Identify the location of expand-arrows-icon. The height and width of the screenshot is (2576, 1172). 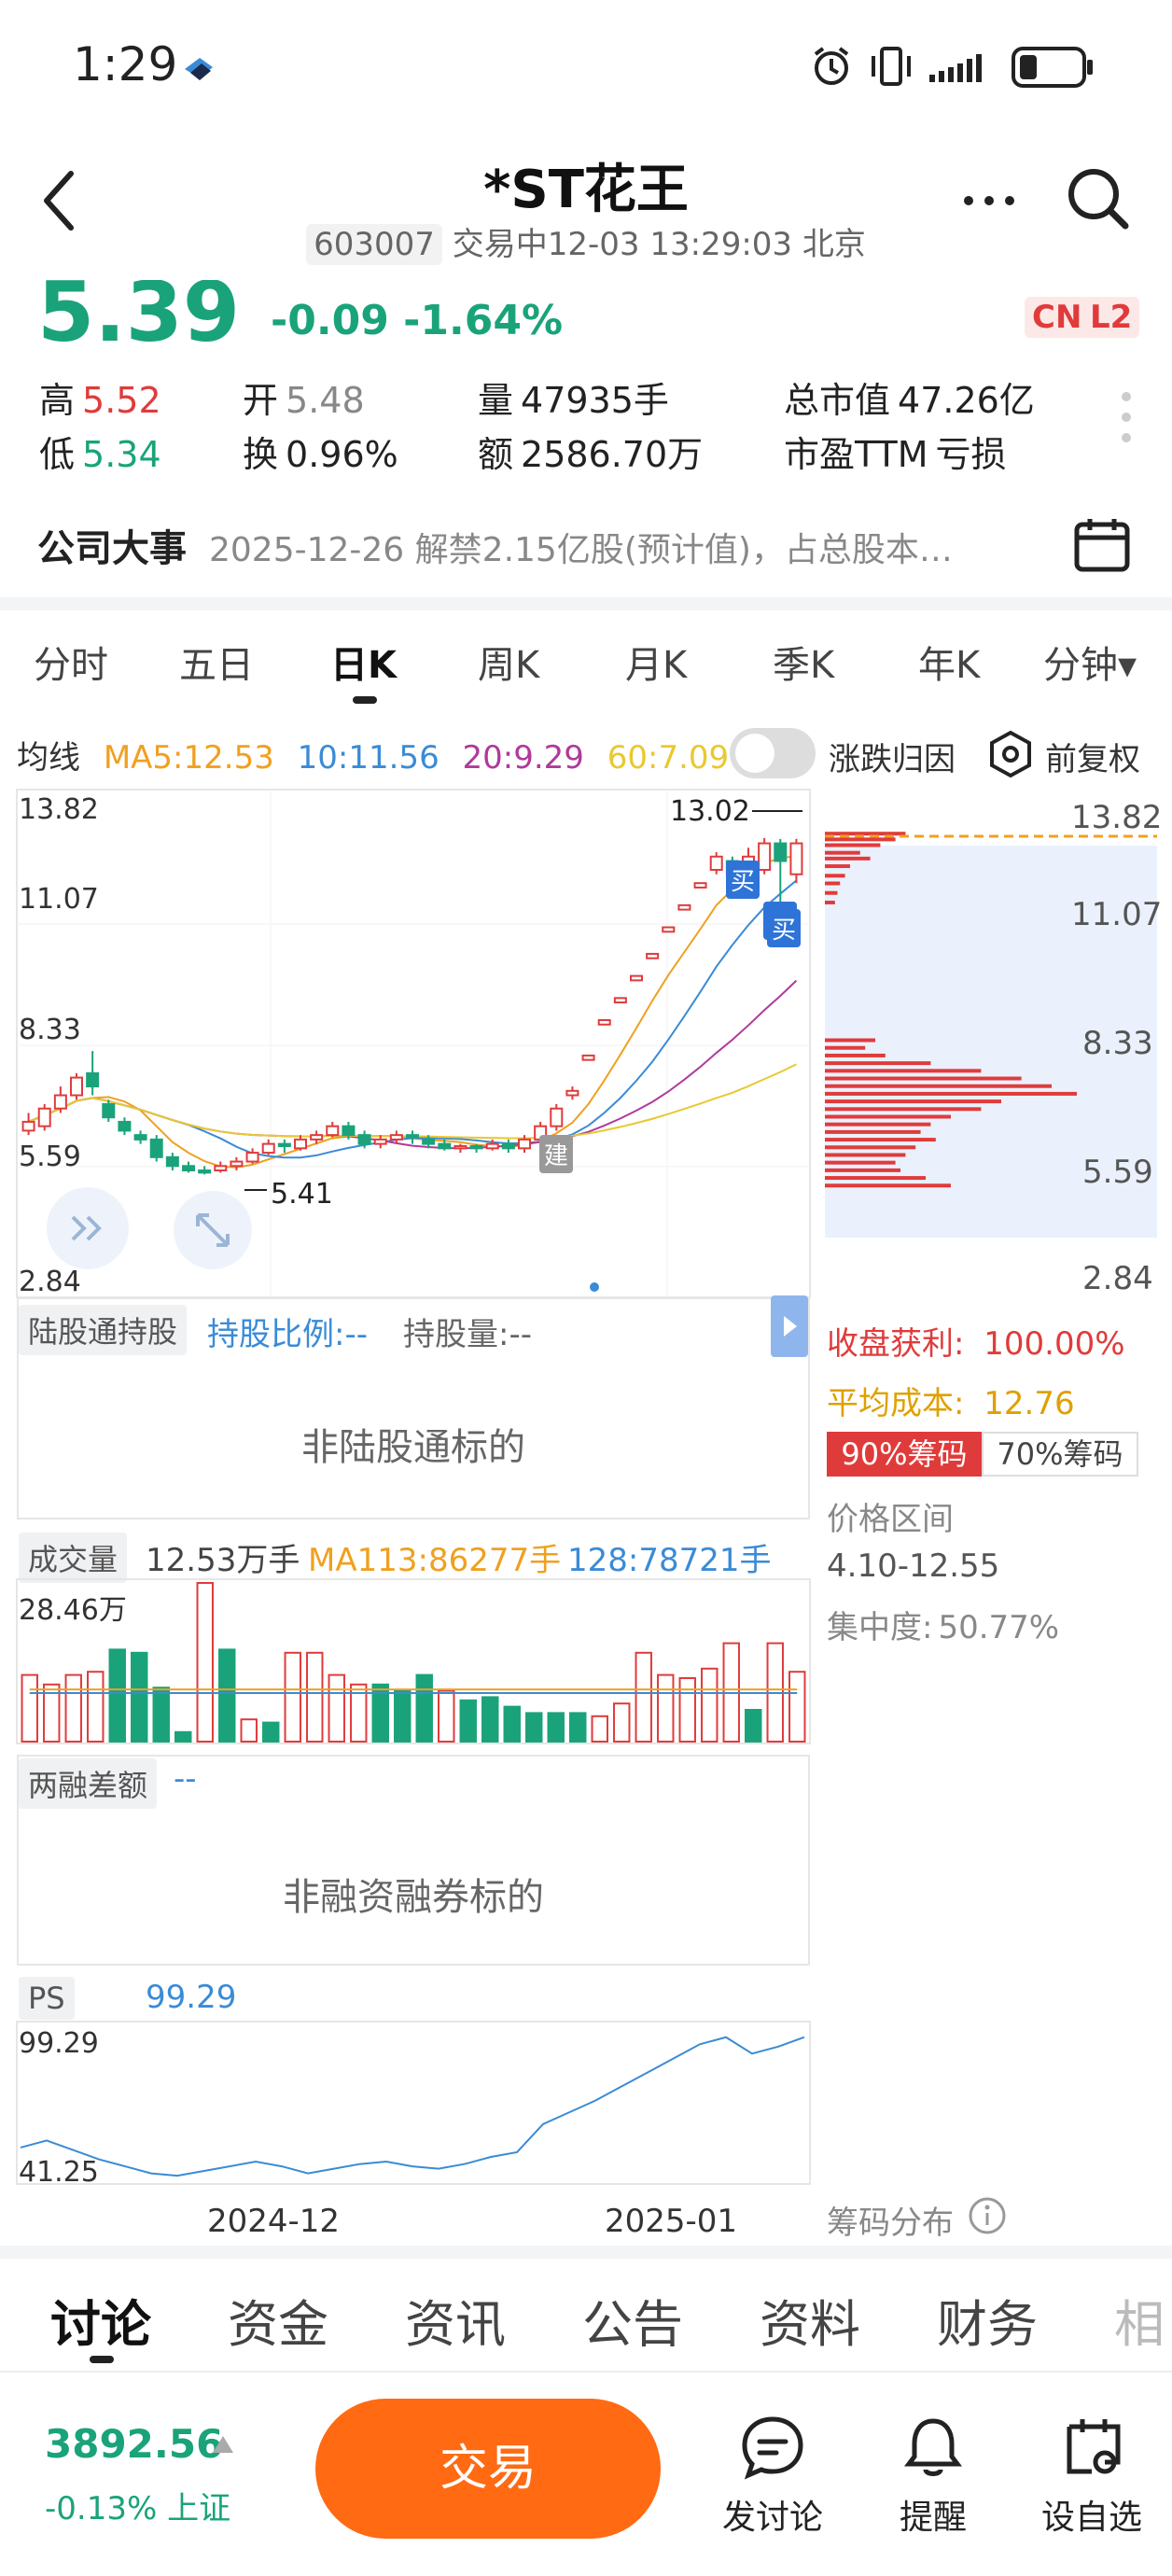
(213, 1230).